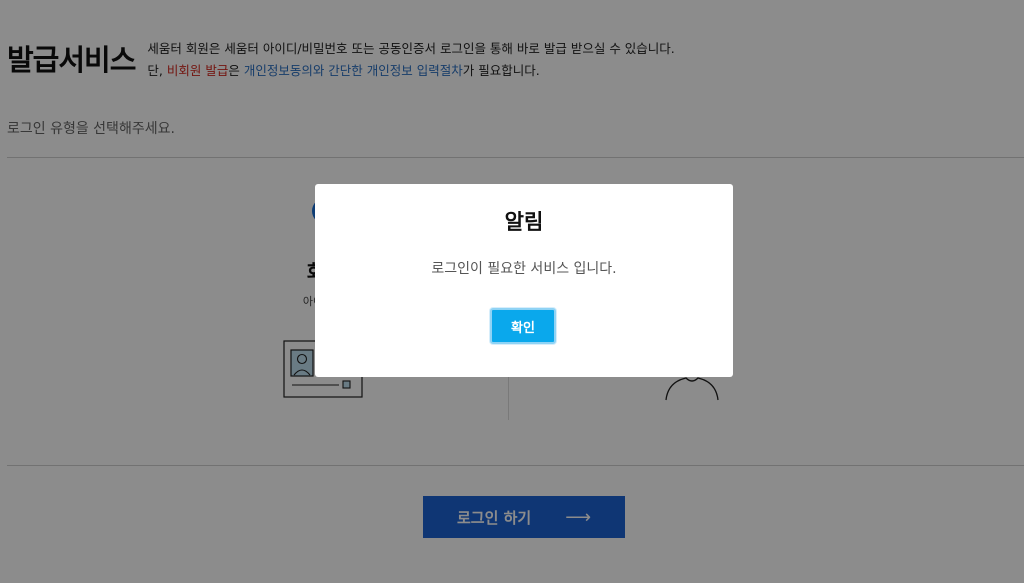 Image resolution: width=1024 pixels, height=583 pixels. Describe the element at coordinates (524, 269) in the screenshot. I see `modal-message: 로그인이 필요한 서비스 입니다.` at that location.